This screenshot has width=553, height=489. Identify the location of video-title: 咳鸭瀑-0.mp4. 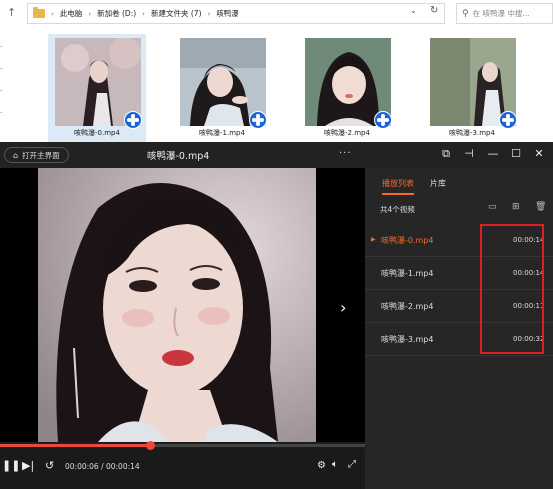
(178, 156).